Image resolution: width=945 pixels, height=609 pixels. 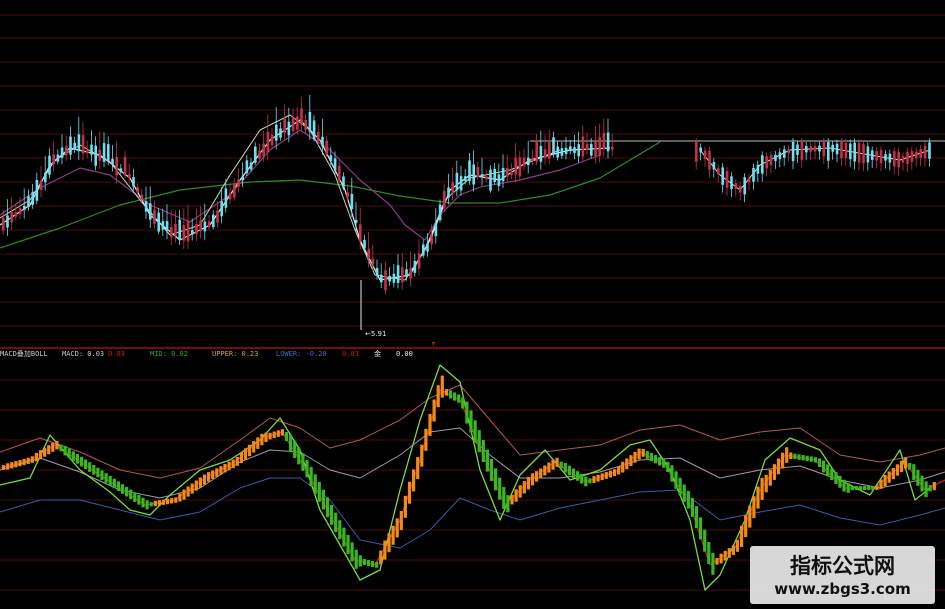 What do you see at coordinates (378, 334) in the screenshot?
I see `low-price-value: 5.91` at bounding box center [378, 334].